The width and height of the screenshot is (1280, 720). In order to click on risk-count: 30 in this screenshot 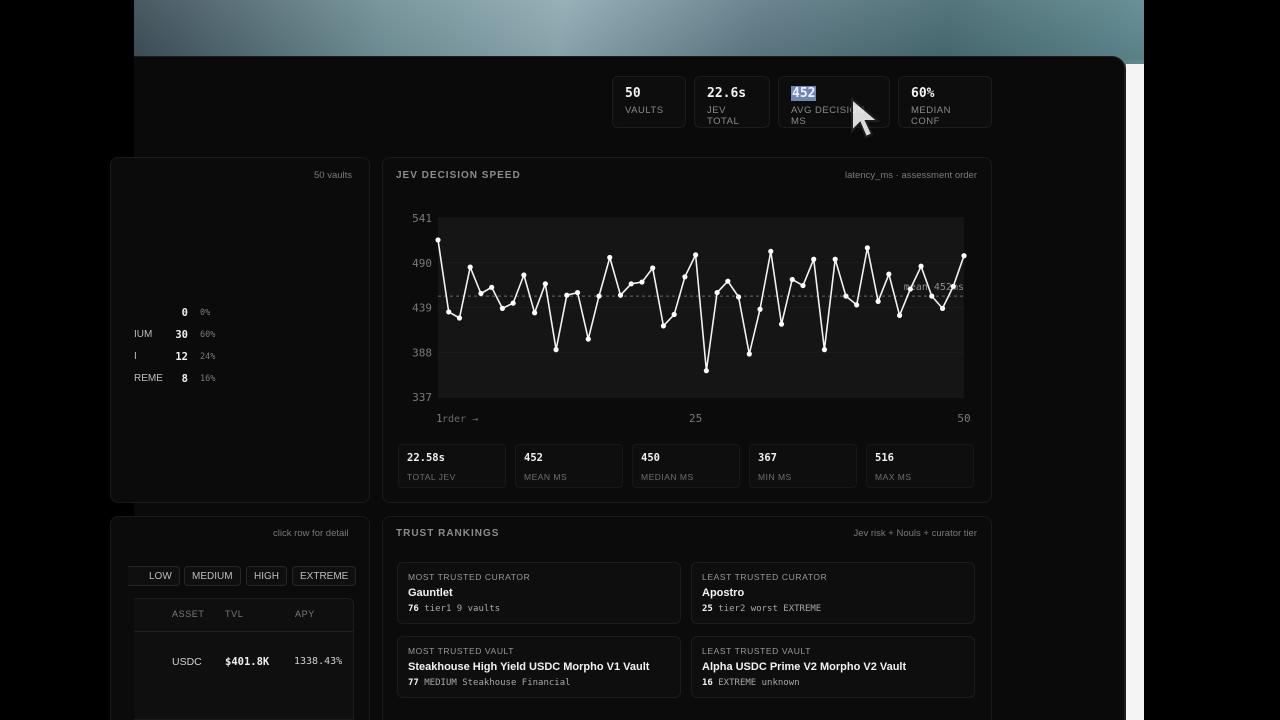, I will do `click(181, 335)`.